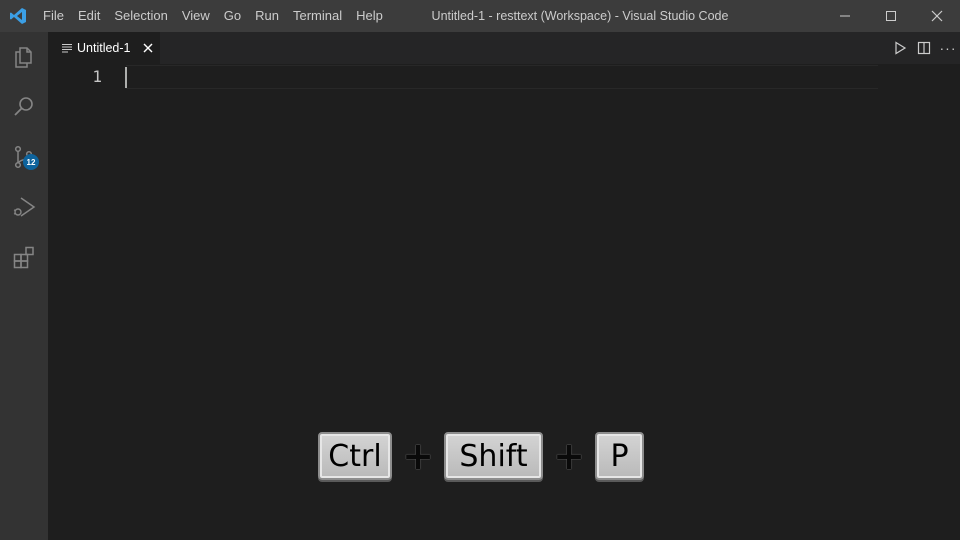  I want to click on tab-label: Untitled-1, so click(104, 48).